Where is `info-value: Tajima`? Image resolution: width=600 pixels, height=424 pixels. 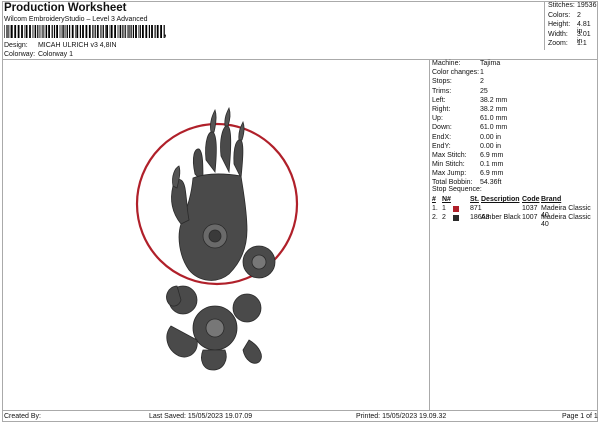
info-value: Tajima is located at coordinates (490, 63).